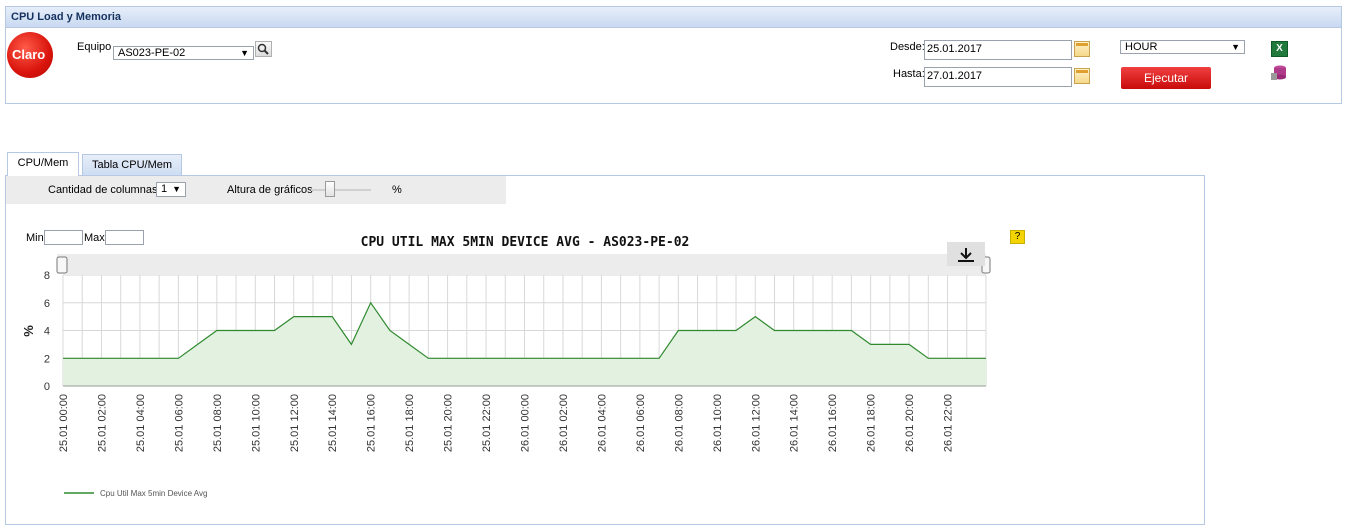  I want to click on x-tick-label: 26.01 20:00, so click(910, 423).